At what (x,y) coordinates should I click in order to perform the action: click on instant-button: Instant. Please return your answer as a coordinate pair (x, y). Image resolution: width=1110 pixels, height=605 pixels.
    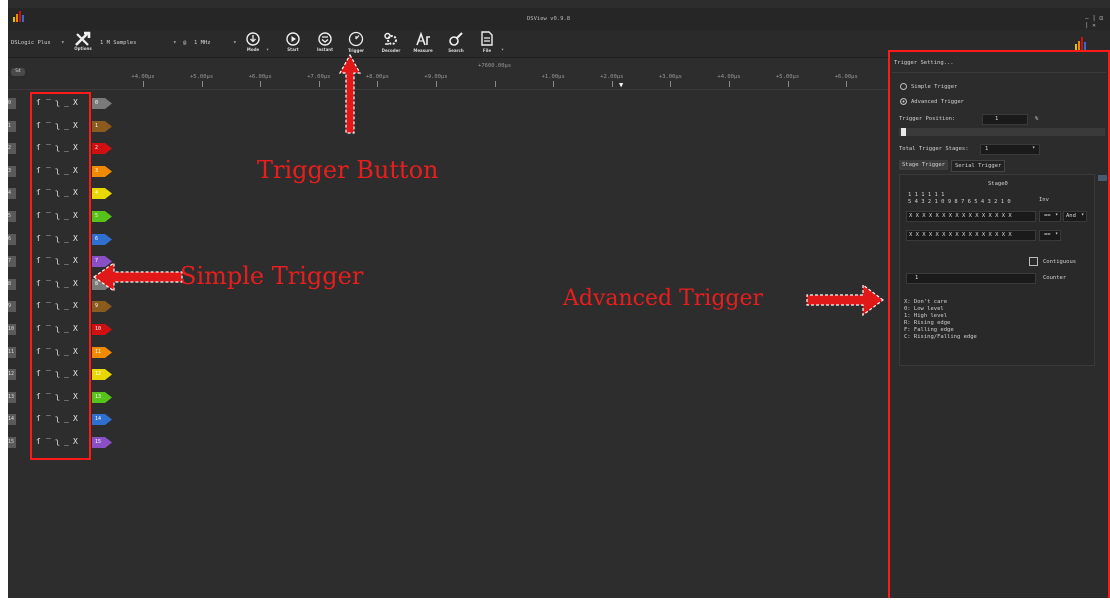
    Looking at the image, I should click on (325, 45).